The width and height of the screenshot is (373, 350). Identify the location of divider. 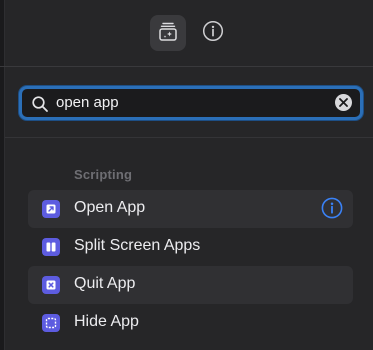
(189, 137).